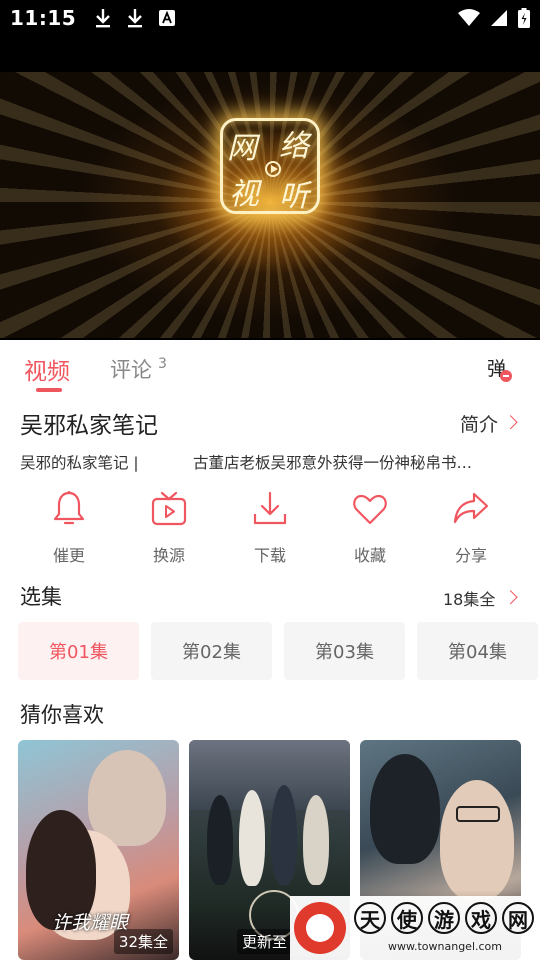 The image size is (540, 960). What do you see at coordinates (211, 651) in the screenshot?
I see `episode-button: 第02集` at bounding box center [211, 651].